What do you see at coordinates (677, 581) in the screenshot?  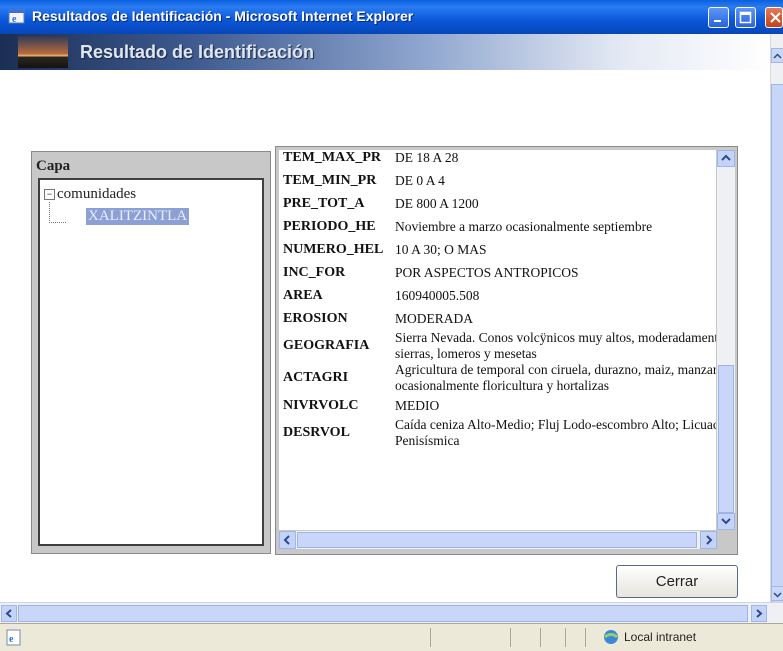 I see `close-button: Cerrar` at bounding box center [677, 581].